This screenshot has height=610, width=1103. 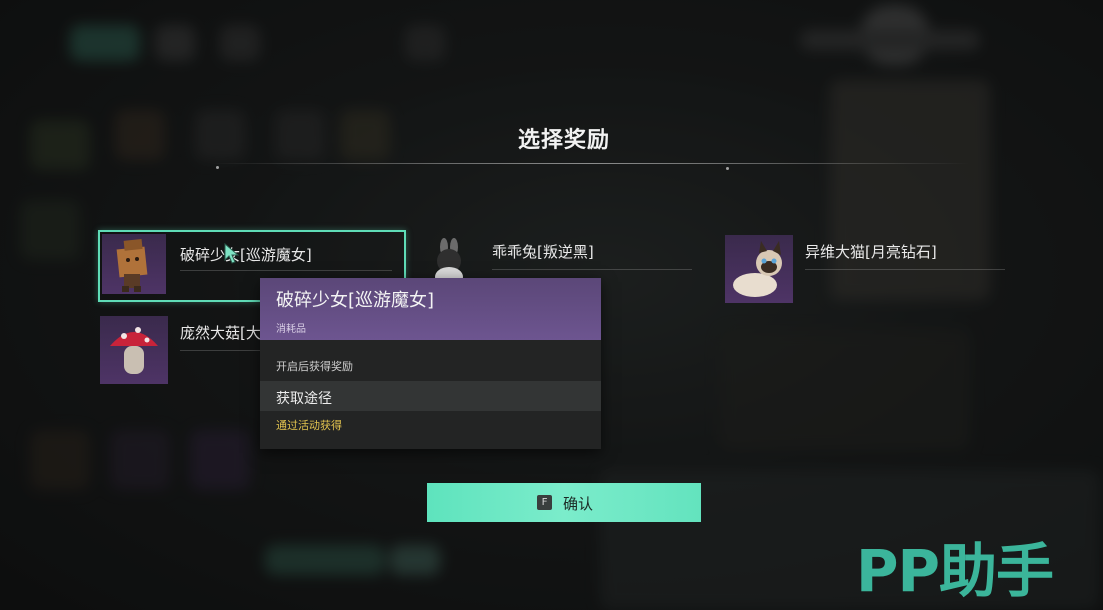 I want to click on tooltip-header: 破碎少女[巡游魔女] 消耗品, so click(x=430, y=309).